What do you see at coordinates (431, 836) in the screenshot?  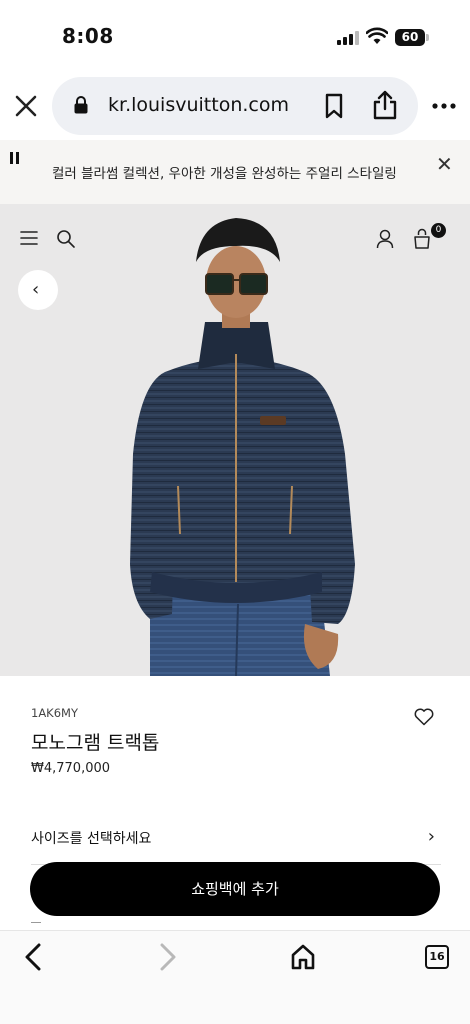 I see `chevron-right-icon: ›` at bounding box center [431, 836].